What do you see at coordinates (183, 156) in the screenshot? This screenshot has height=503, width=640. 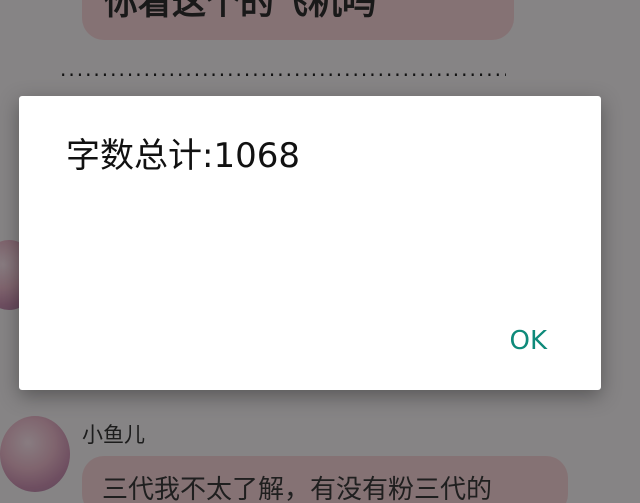 I see `dialog-message: 字数总计:1068` at bounding box center [183, 156].